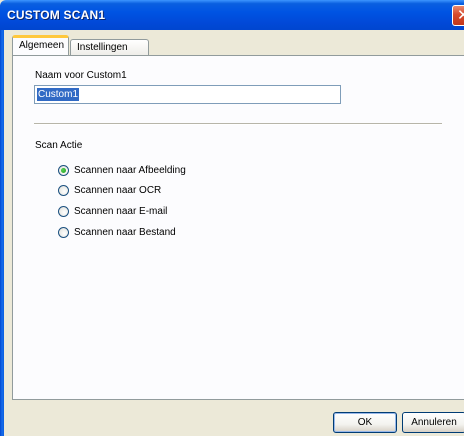 The height and width of the screenshot is (436, 464). Describe the element at coordinates (238, 124) in the screenshot. I see `section-divider` at that location.